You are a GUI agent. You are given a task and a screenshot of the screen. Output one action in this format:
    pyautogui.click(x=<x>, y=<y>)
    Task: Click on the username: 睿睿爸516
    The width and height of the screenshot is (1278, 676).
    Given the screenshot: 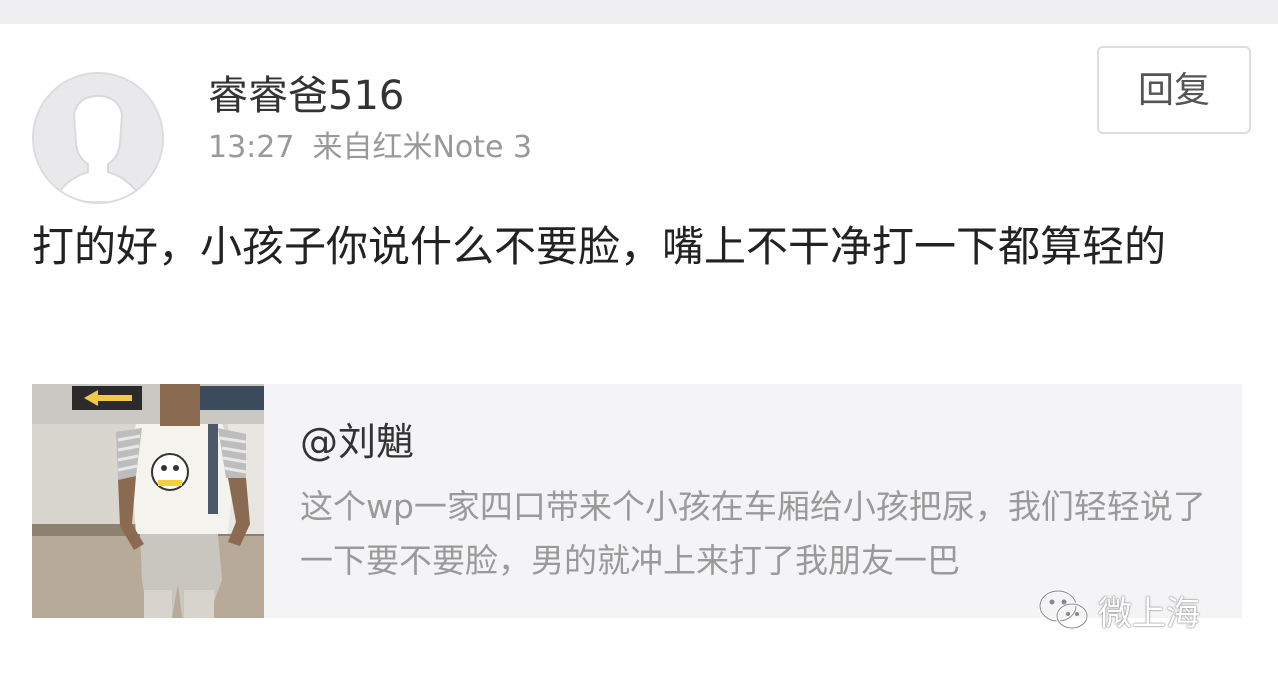 What is the action you would take?
    pyautogui.click(x=306, y=96)
    